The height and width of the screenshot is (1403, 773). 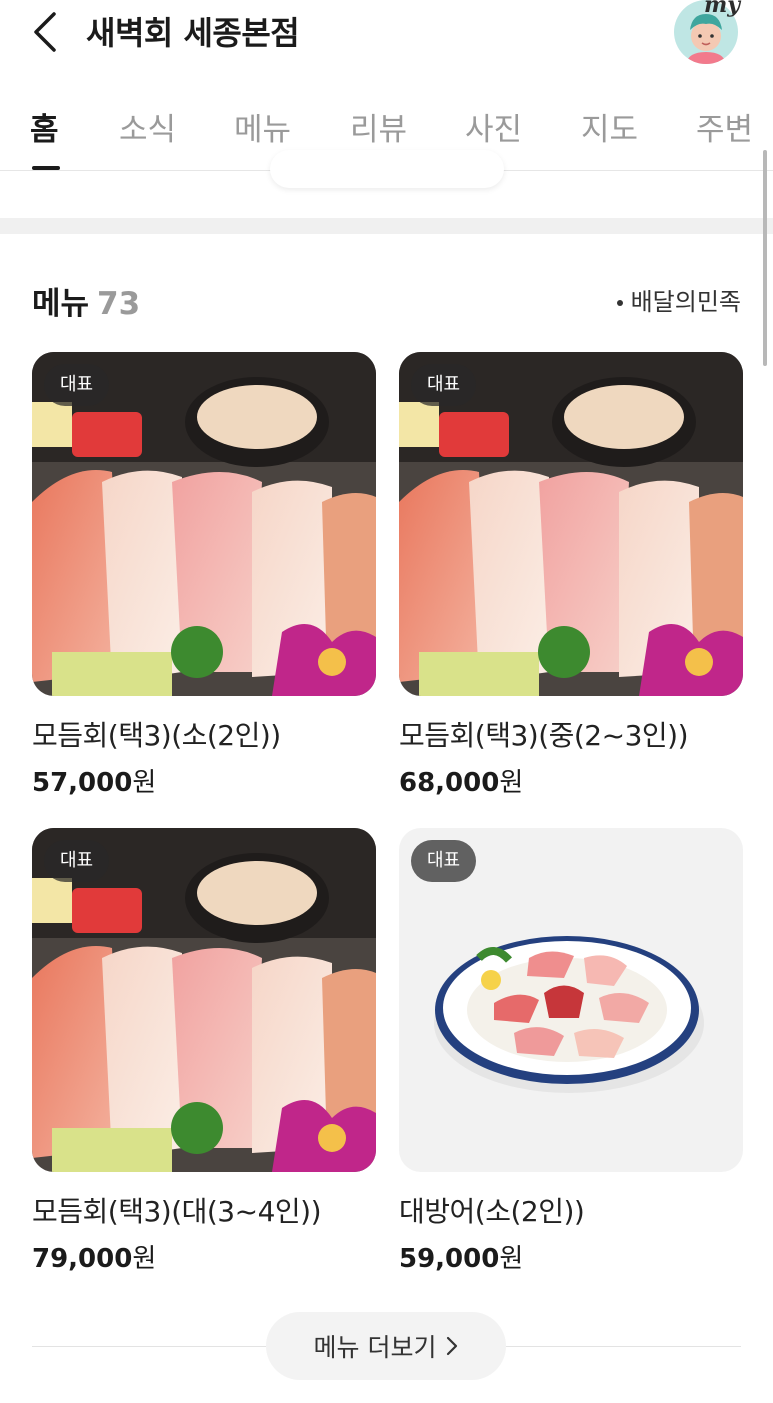 I want to click on menu-item-card: 대표 모듬회(택3)(소(2인)) 57,000원, so click(x=204, y=575).